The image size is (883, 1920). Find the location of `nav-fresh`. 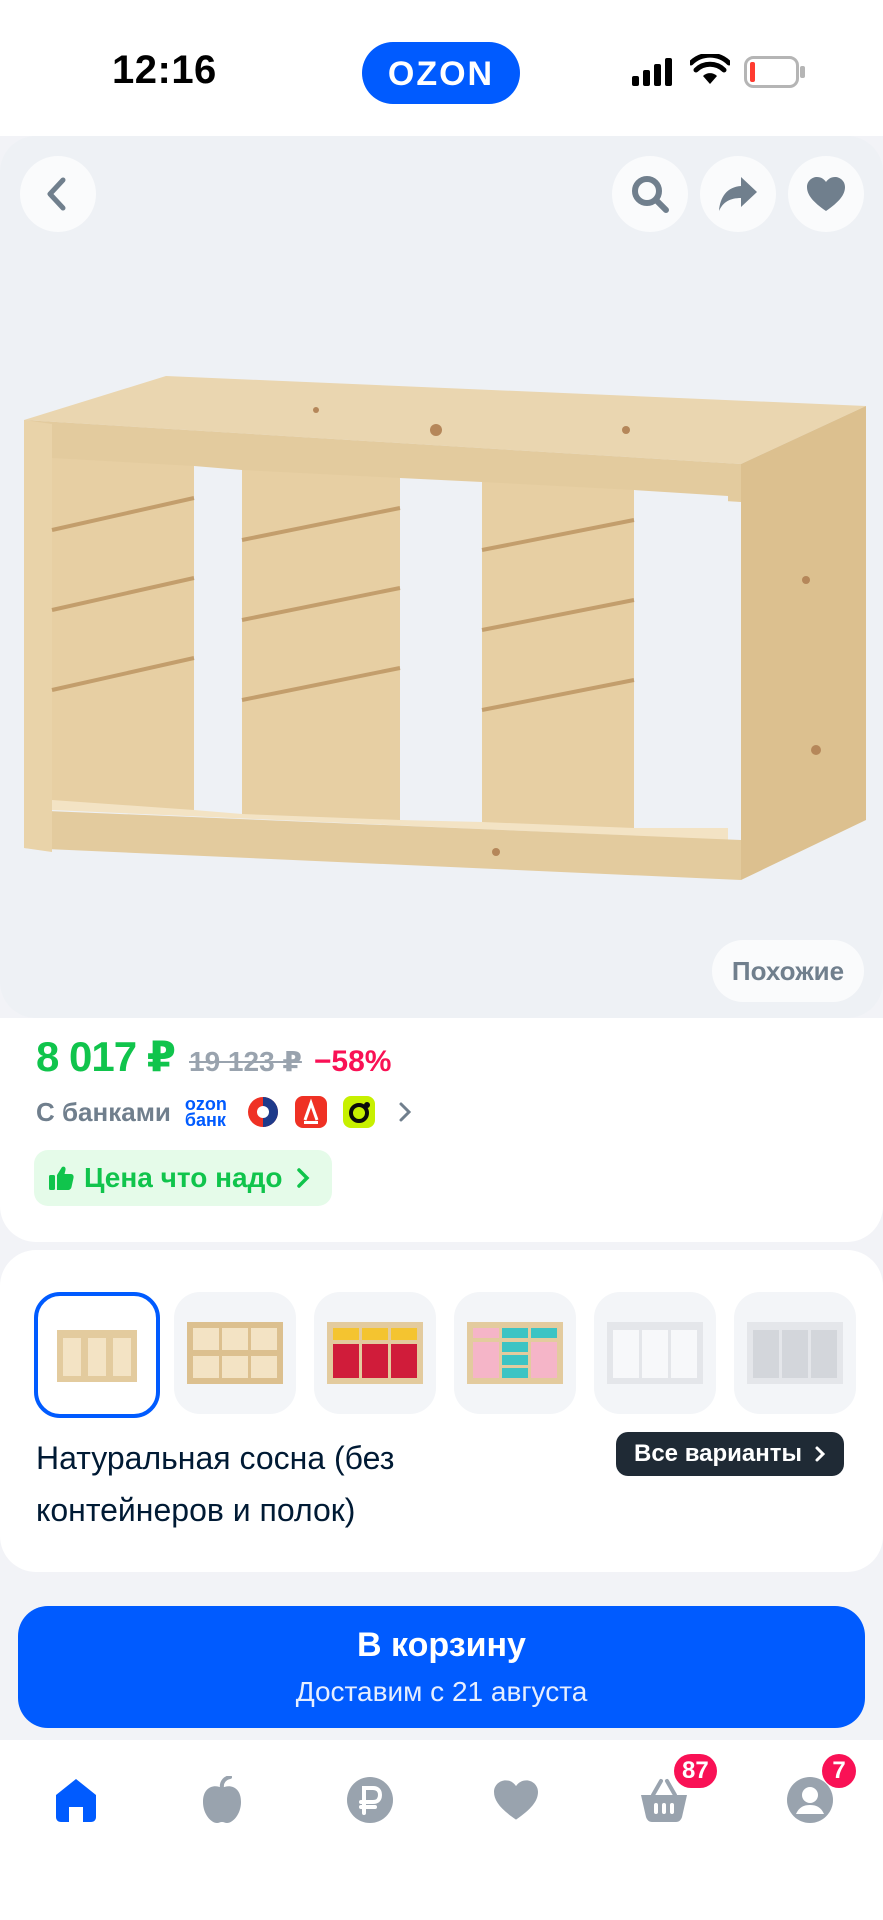

nav-fresh is located at coordinates (222, 1800).